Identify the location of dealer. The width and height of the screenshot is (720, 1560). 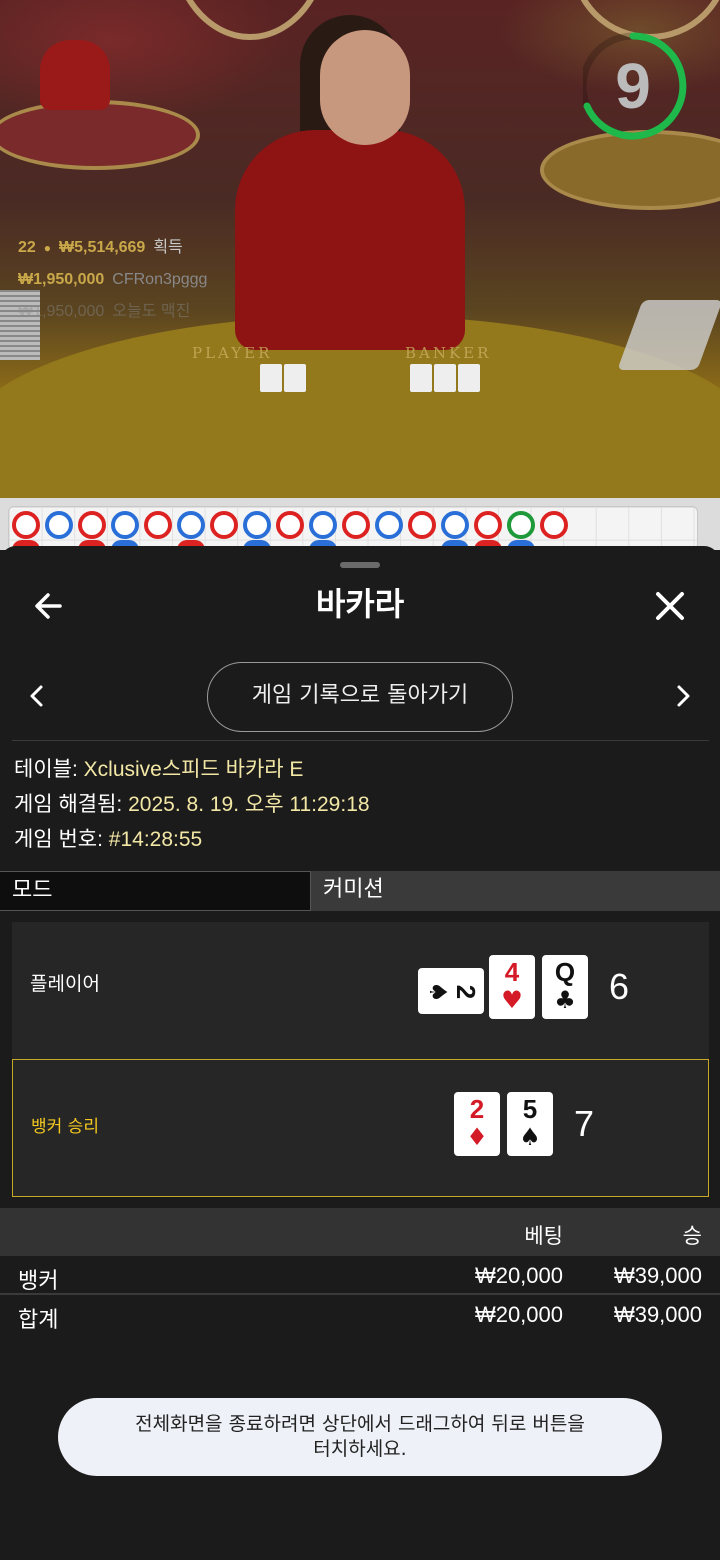
(350, 240).